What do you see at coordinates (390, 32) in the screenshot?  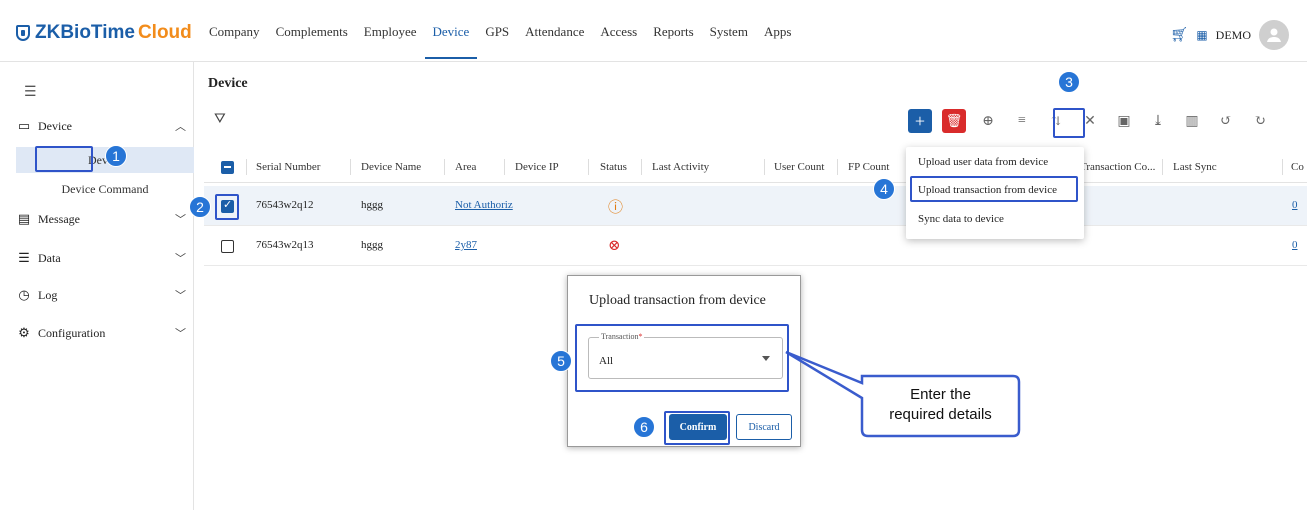 I see `nav-employee: Employee` at bounding box center [390, 32].